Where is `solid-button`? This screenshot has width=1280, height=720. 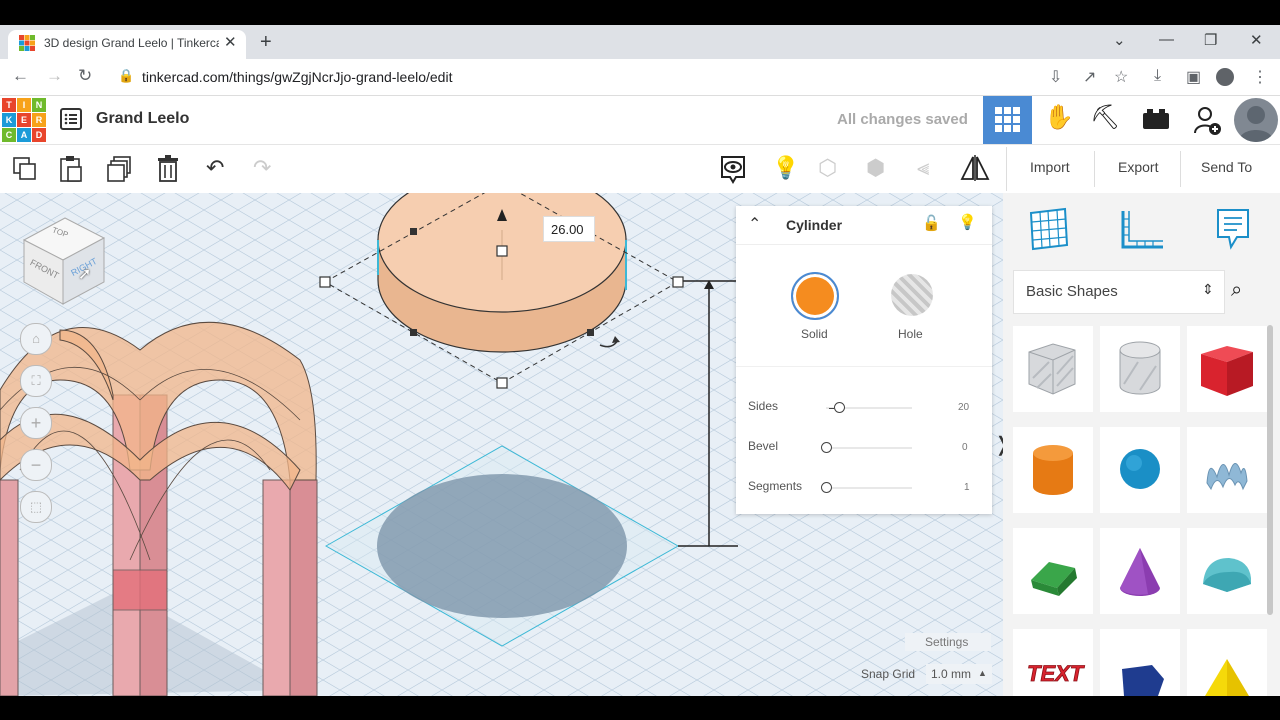
solid-button is located at coordinates (815, 296).